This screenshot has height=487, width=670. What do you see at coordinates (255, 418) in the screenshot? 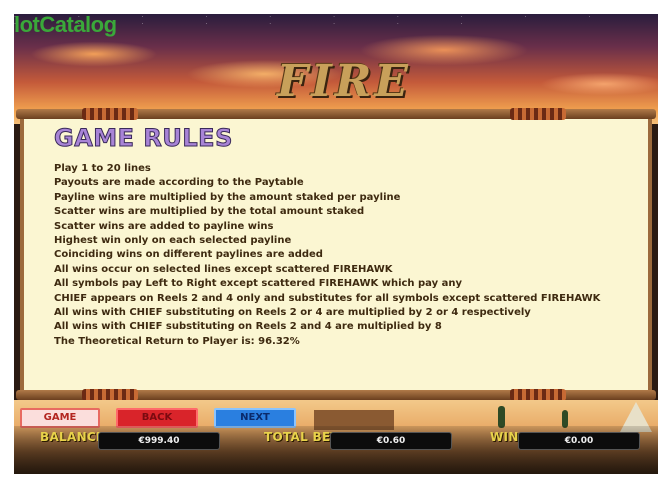
I see `next-button: NEXT` at bounding box center [255, 418].